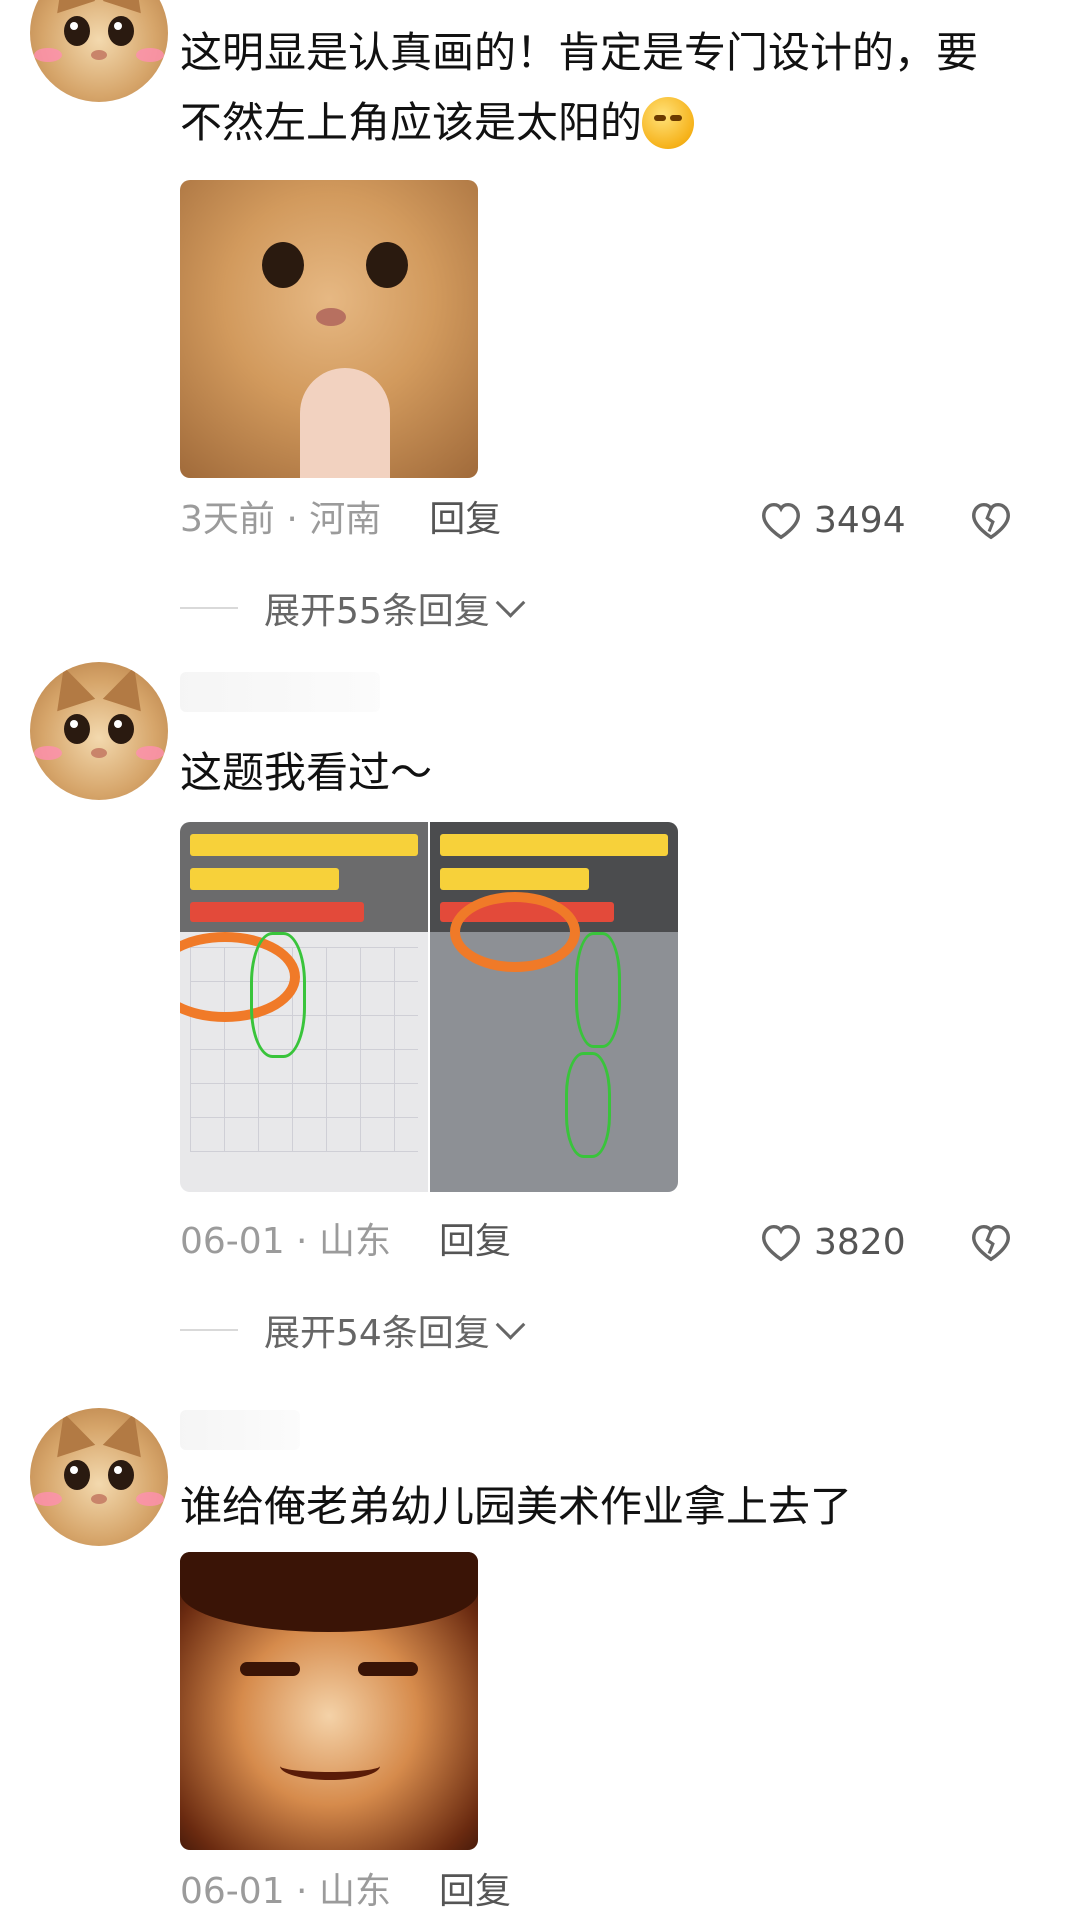  I want to click on comment-location: 河南, so click(345, 519).